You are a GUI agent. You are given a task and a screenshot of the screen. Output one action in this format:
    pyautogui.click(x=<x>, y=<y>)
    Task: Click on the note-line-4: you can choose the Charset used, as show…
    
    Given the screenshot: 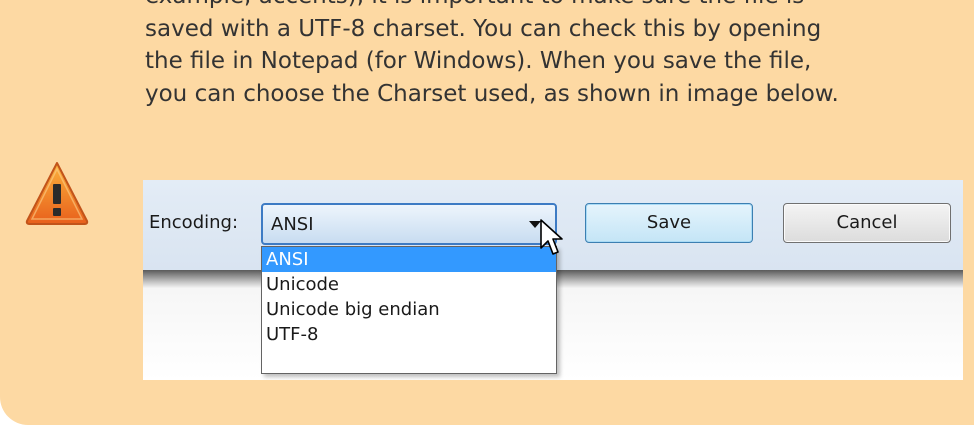 What is the action you would take?
    pyautogui.click(x=492, y=93)
    